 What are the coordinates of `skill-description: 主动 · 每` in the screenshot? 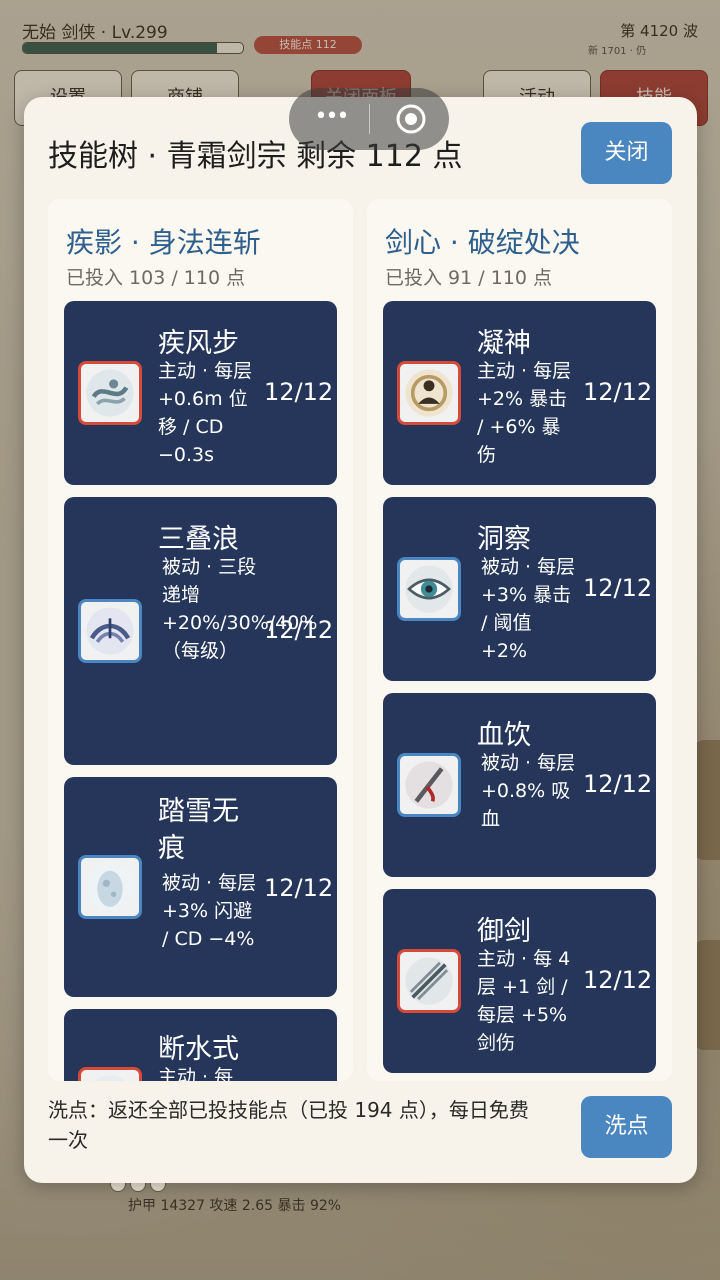 It's located at (196, 1073).